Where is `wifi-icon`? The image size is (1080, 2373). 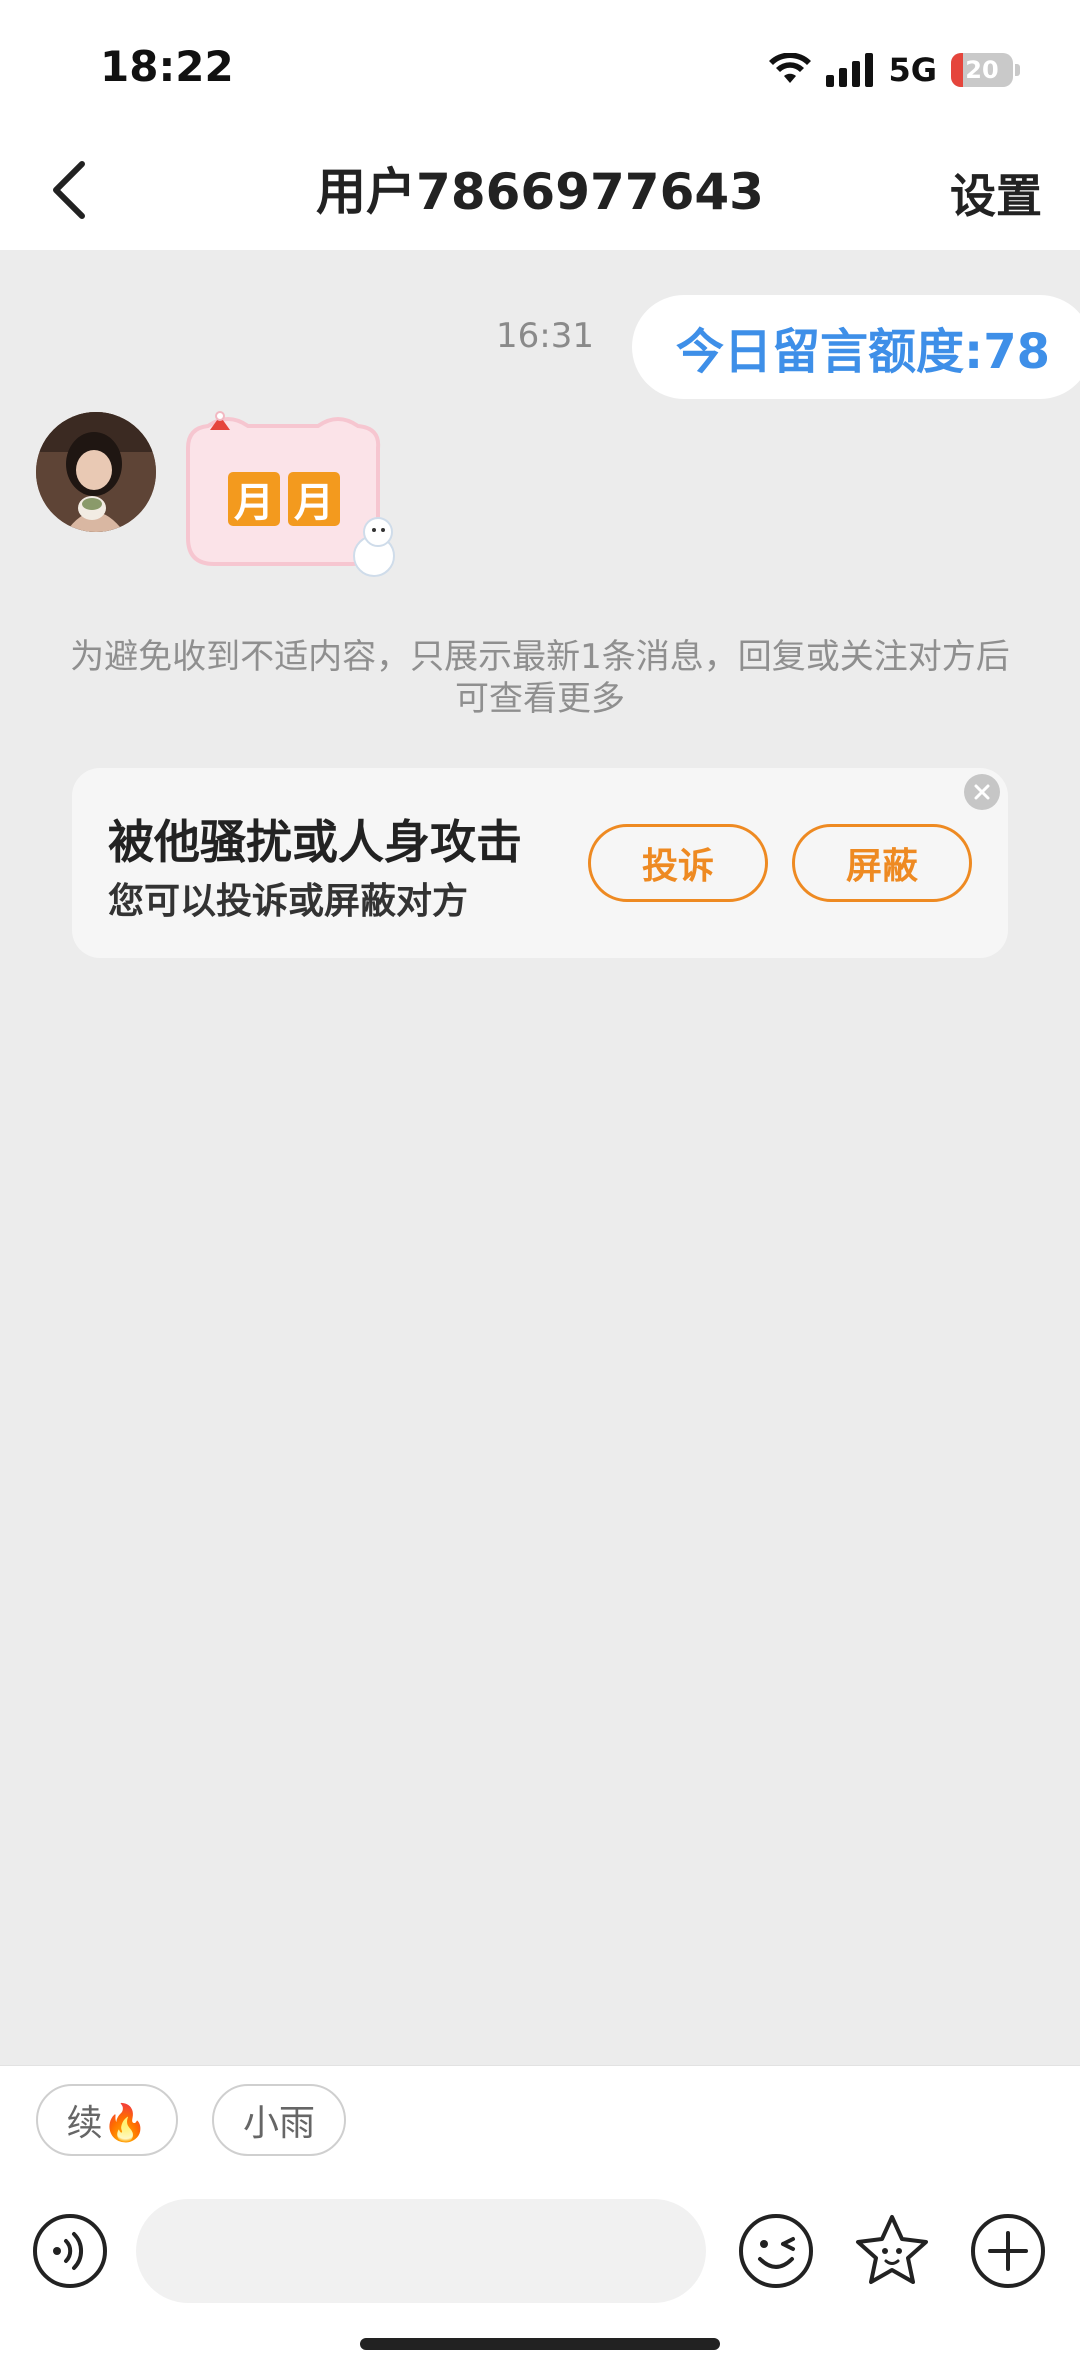 wifi-icon is located at coordinates (790, 68).